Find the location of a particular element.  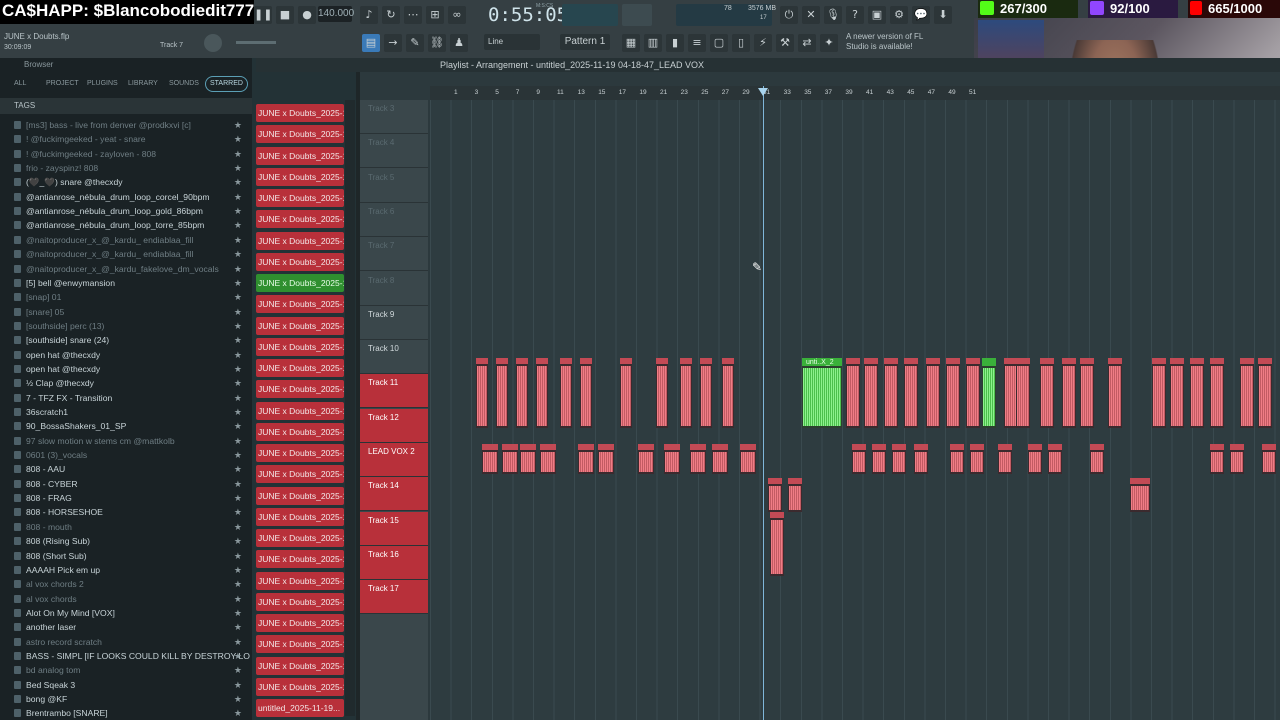

browser-item: [southside] perc (13) ★ is located at coordinates (125, 326).